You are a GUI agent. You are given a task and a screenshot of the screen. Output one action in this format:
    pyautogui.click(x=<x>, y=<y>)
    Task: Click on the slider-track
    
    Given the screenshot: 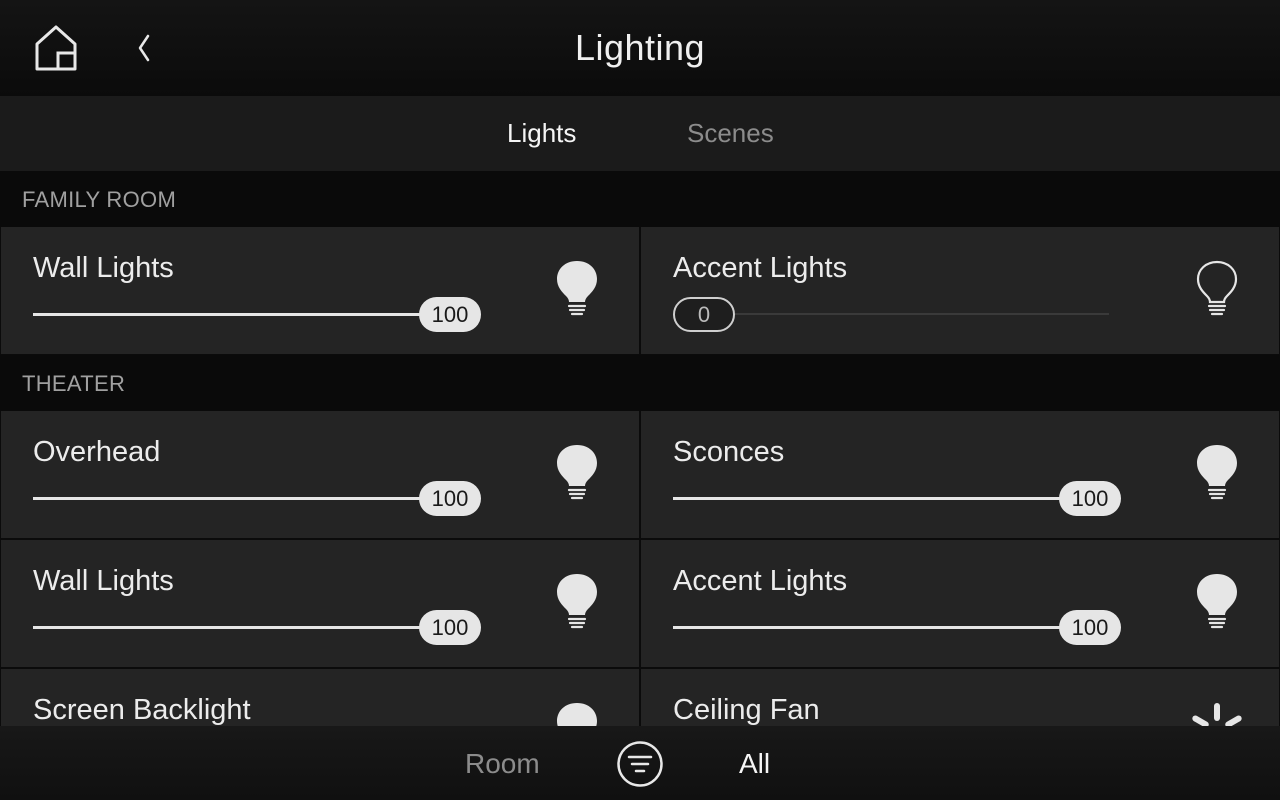 What is the action you would take?
    pyautogui.click(x=922, y=314)
    